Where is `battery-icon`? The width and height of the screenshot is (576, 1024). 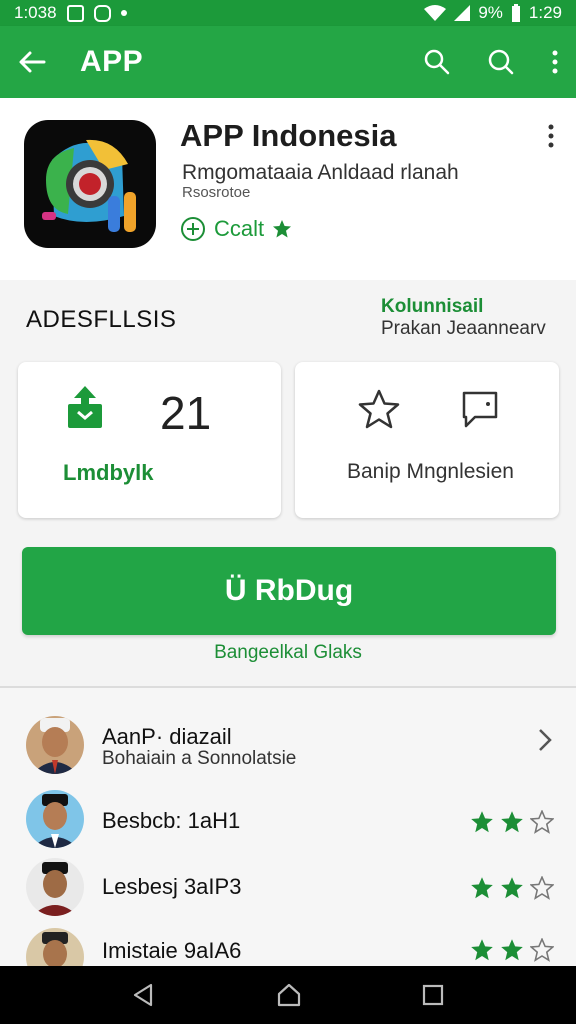
battery-icon is located at coordinates (515, 13).